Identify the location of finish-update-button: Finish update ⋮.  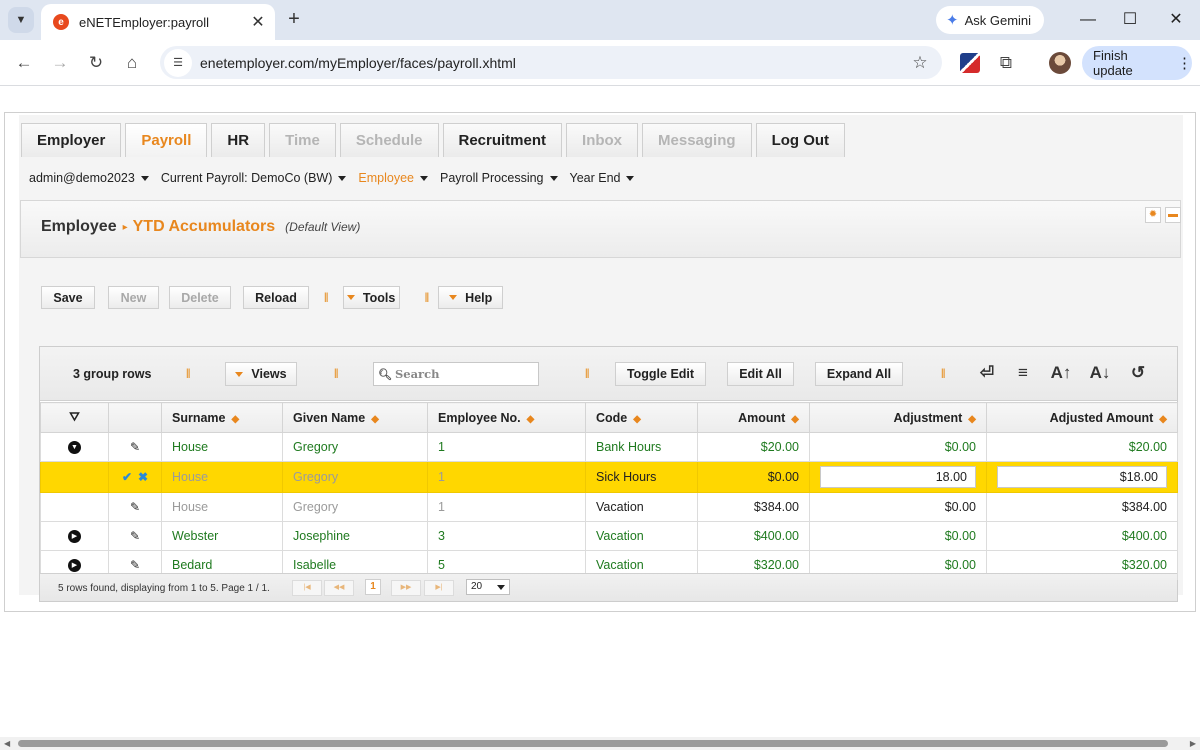
(1137, 63).